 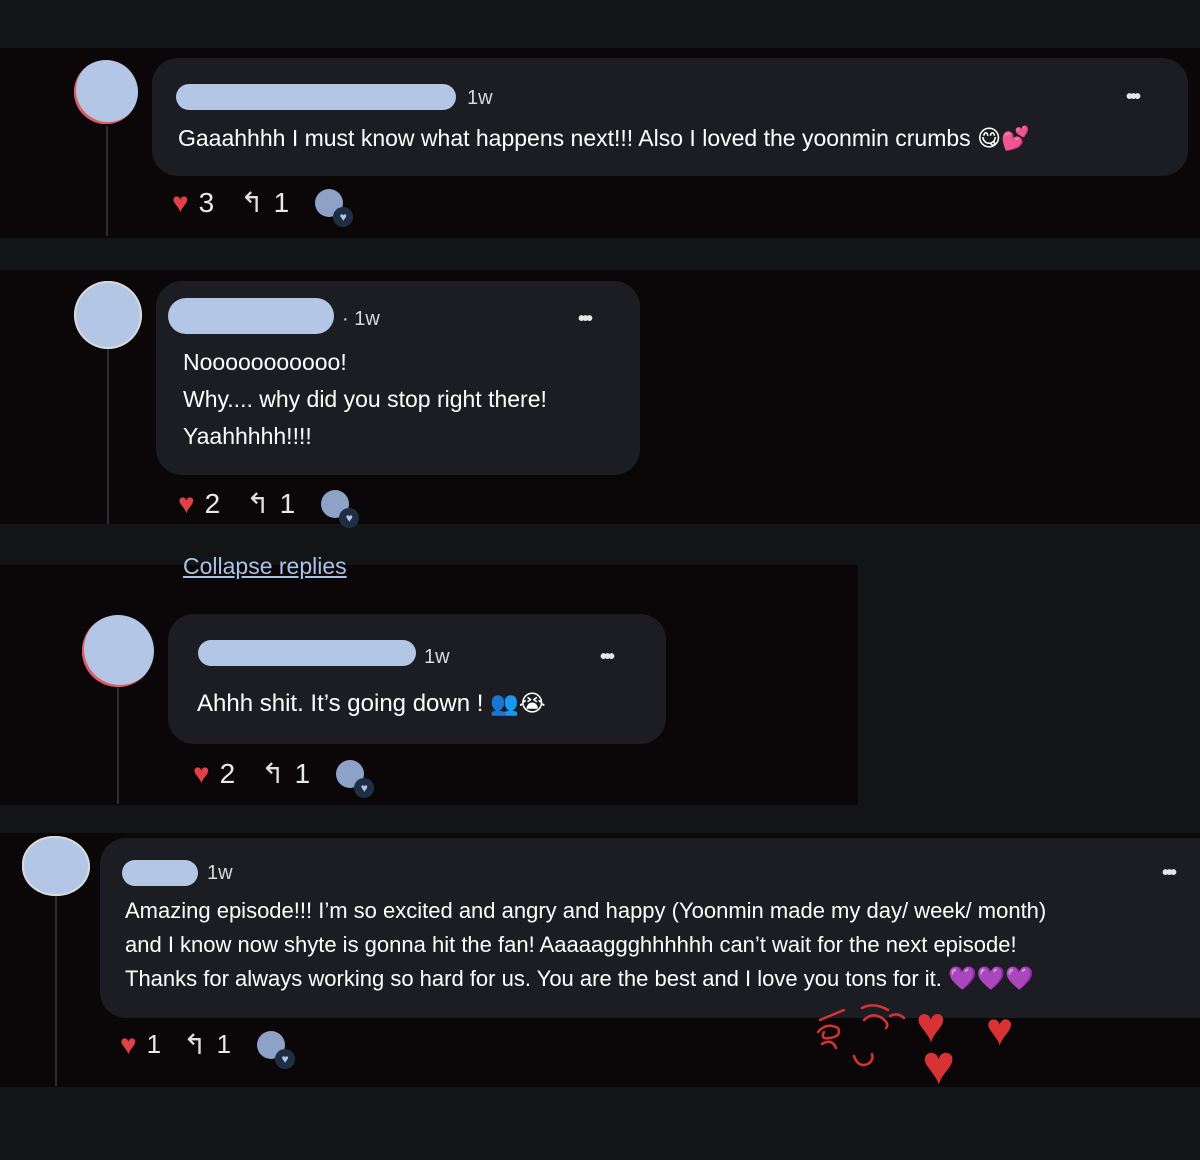 What do you see at coordinates (361, 319) in the screenshot?
I see `comment-time: · 1w` at bounding box center [361, 319].